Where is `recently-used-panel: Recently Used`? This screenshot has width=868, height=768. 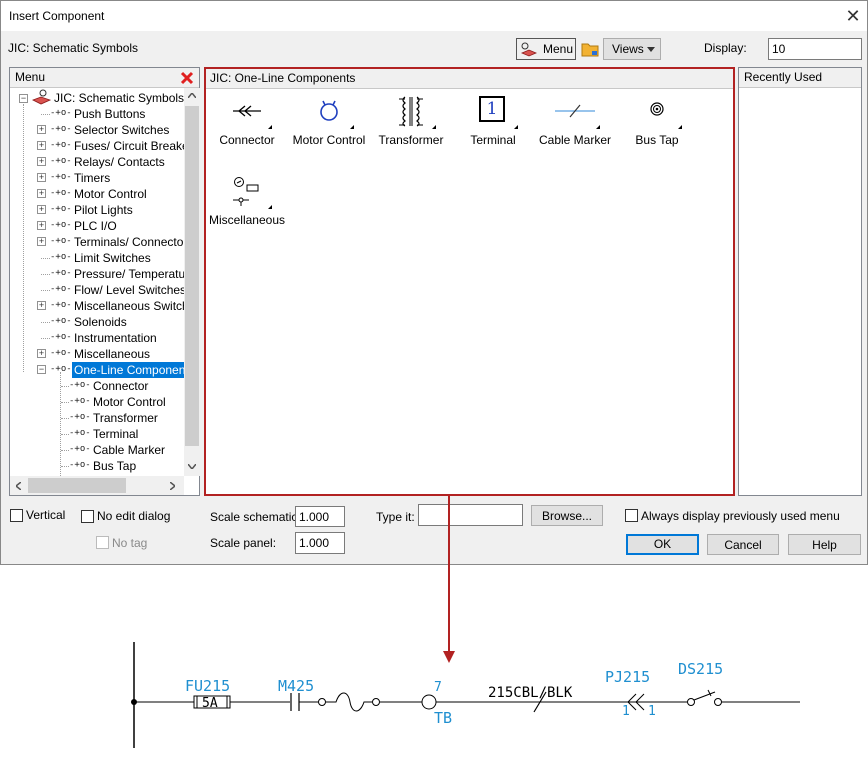 recently-used-panel: Recently Used is located at coordinates (800, 281).